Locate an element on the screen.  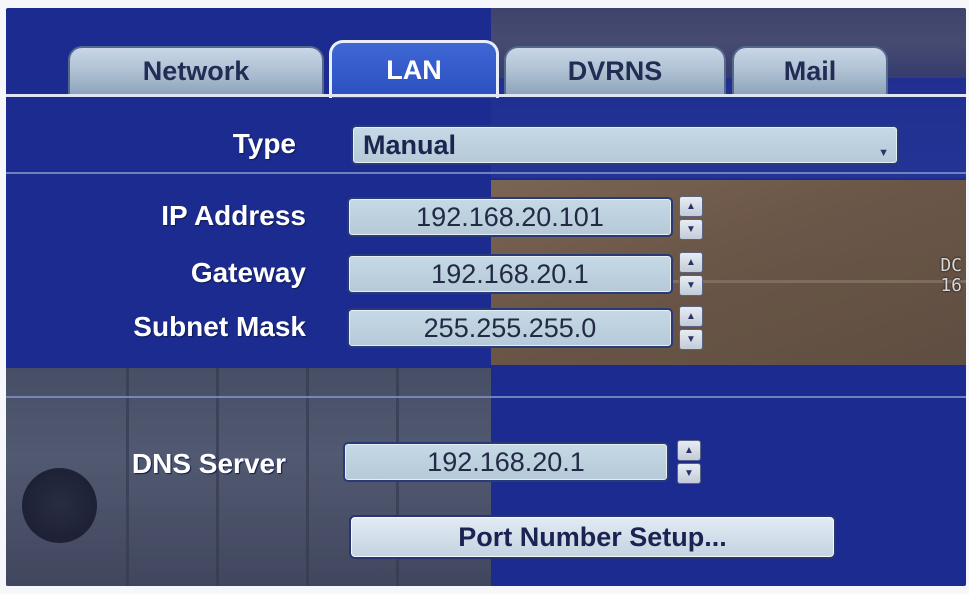
type-dropdown: Manual ▼ is located at coordinates (625, 145).